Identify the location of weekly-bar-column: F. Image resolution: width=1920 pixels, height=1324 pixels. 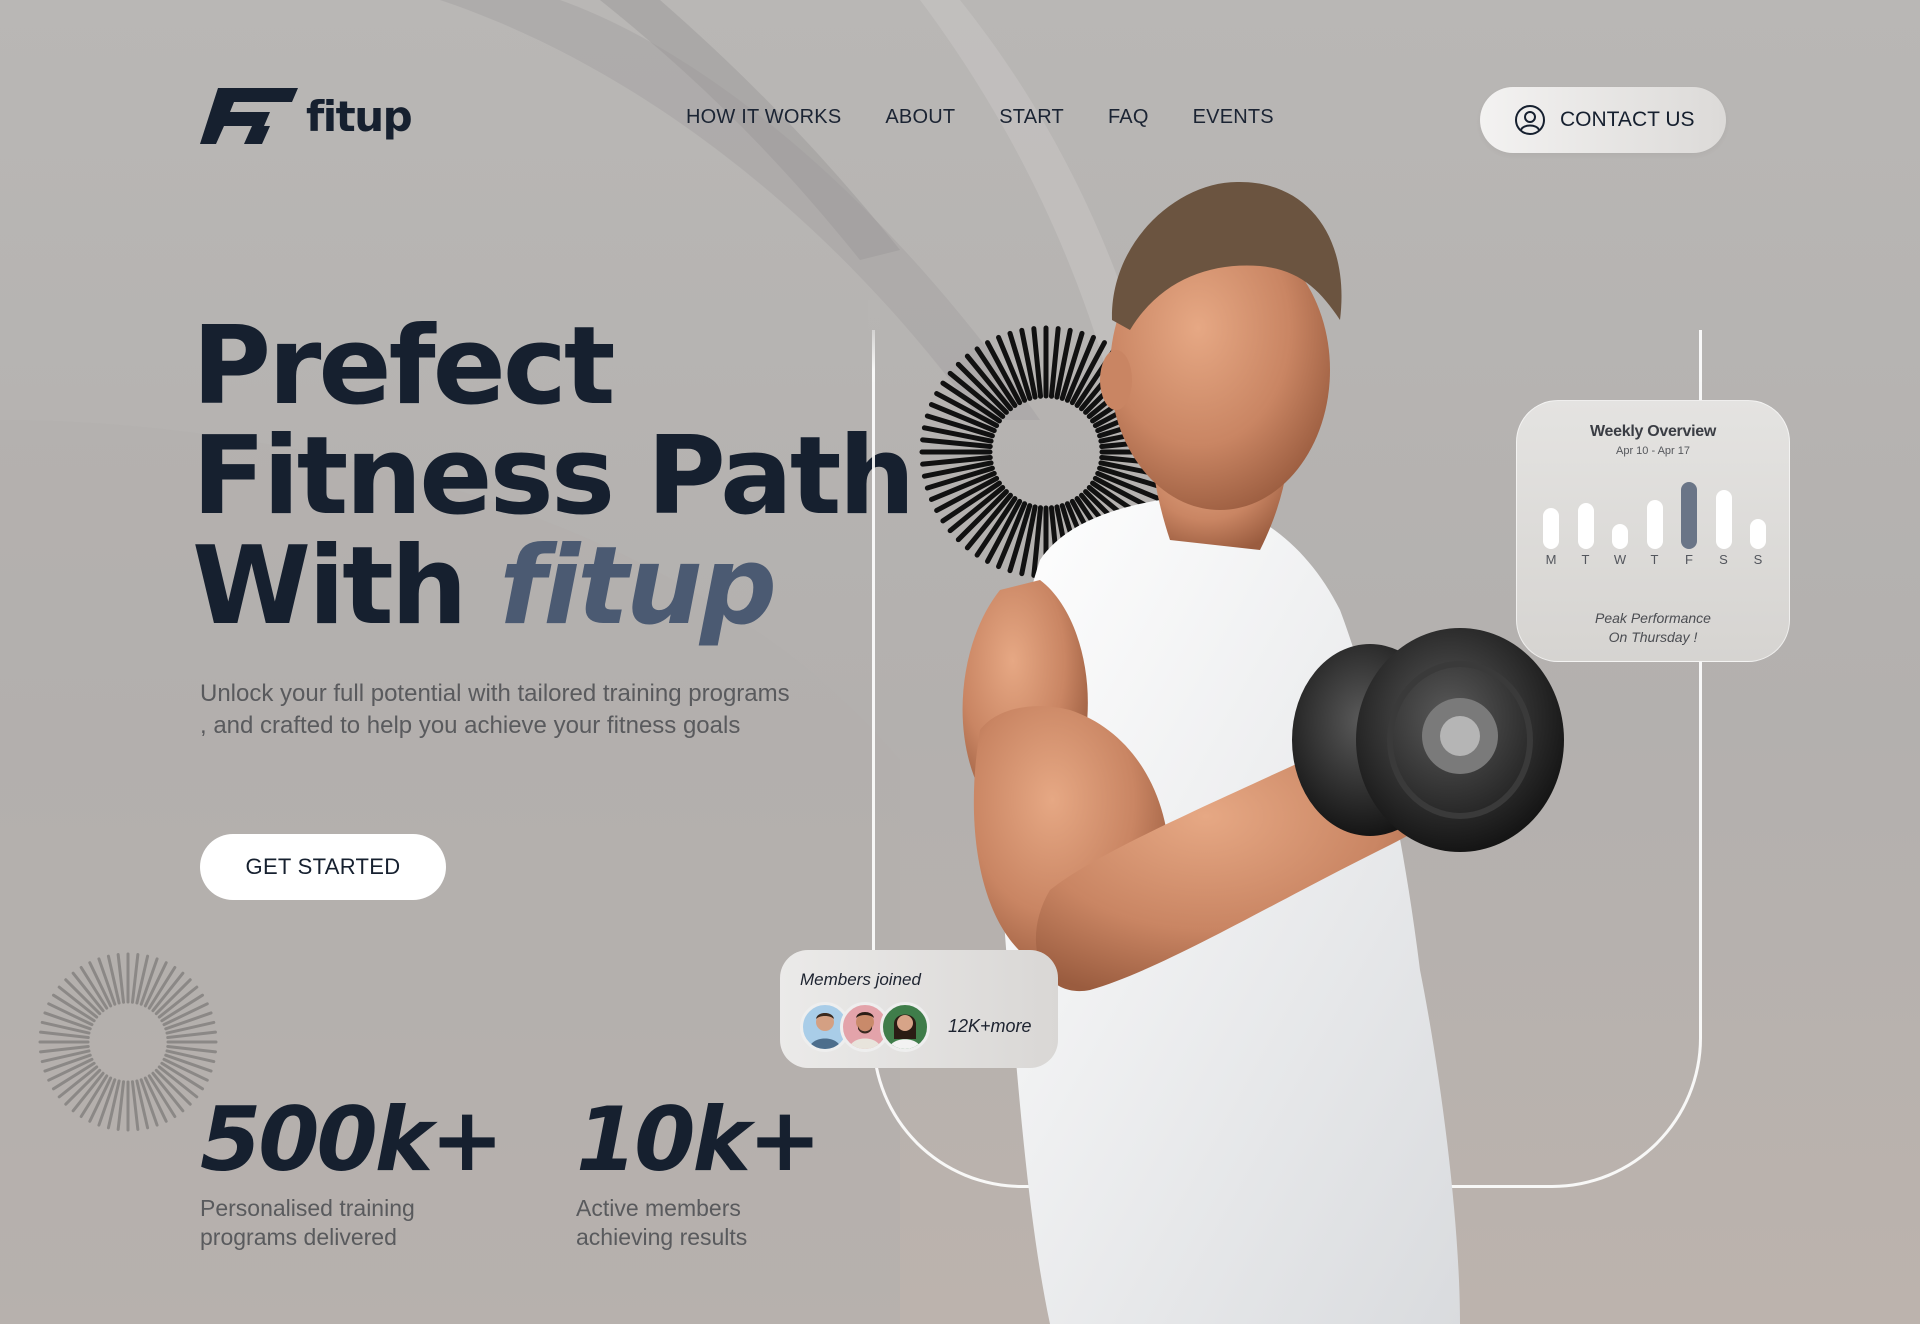
(1689, 520).